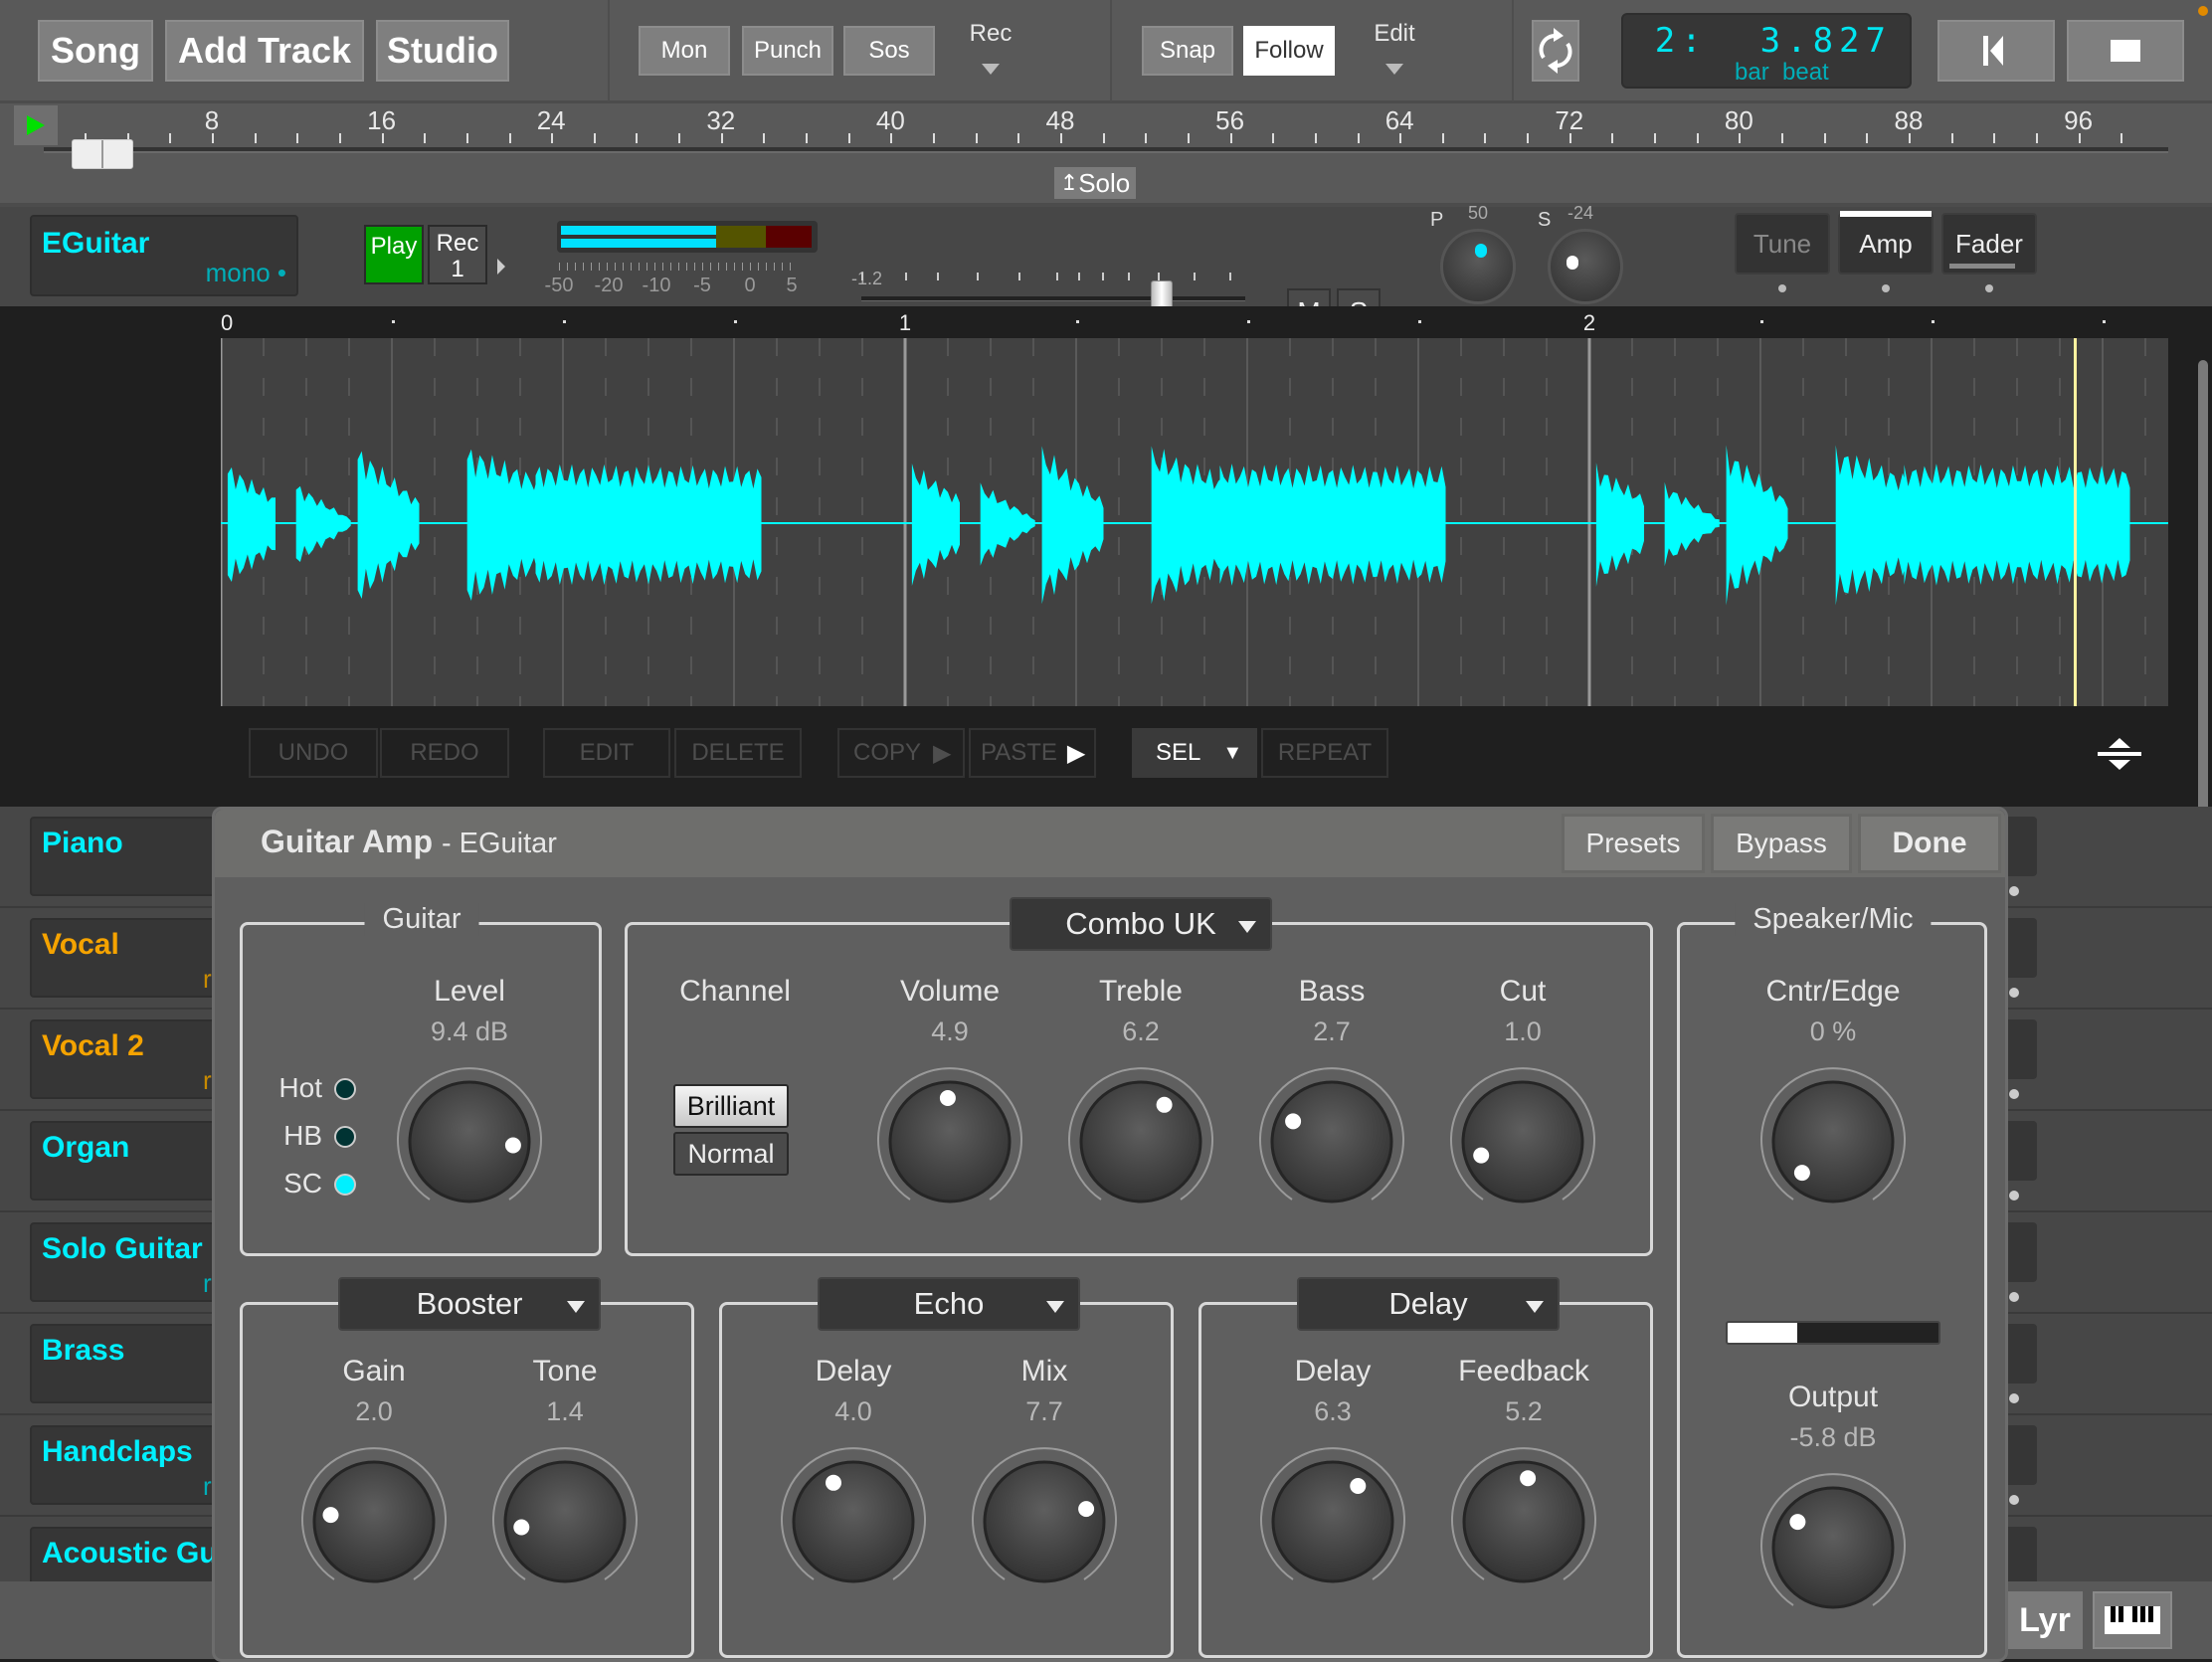 The image size is (2212, 1662). What do you see at coordinates (1535, 1307) in the screenshot?
I see `chevron-down-icon` at bounding box center [1535, 1307].